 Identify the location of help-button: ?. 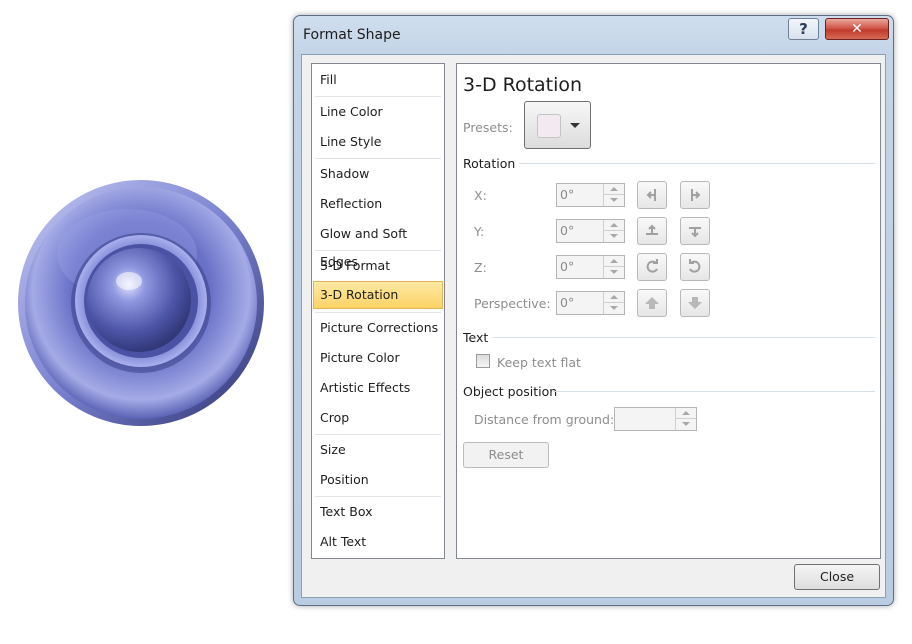
(803, 29).